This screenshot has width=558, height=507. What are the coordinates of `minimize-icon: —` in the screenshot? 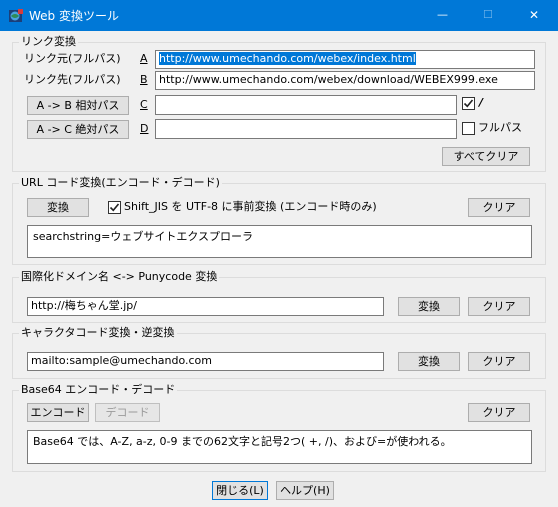 It's located at (442, 14).